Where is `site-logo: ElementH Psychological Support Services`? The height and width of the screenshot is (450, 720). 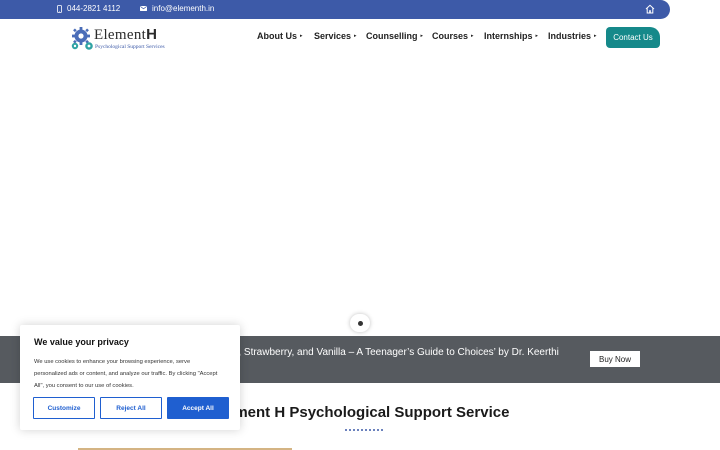
site-logo: ElementH Psychological Support Services is located at coordinates (120, 40).